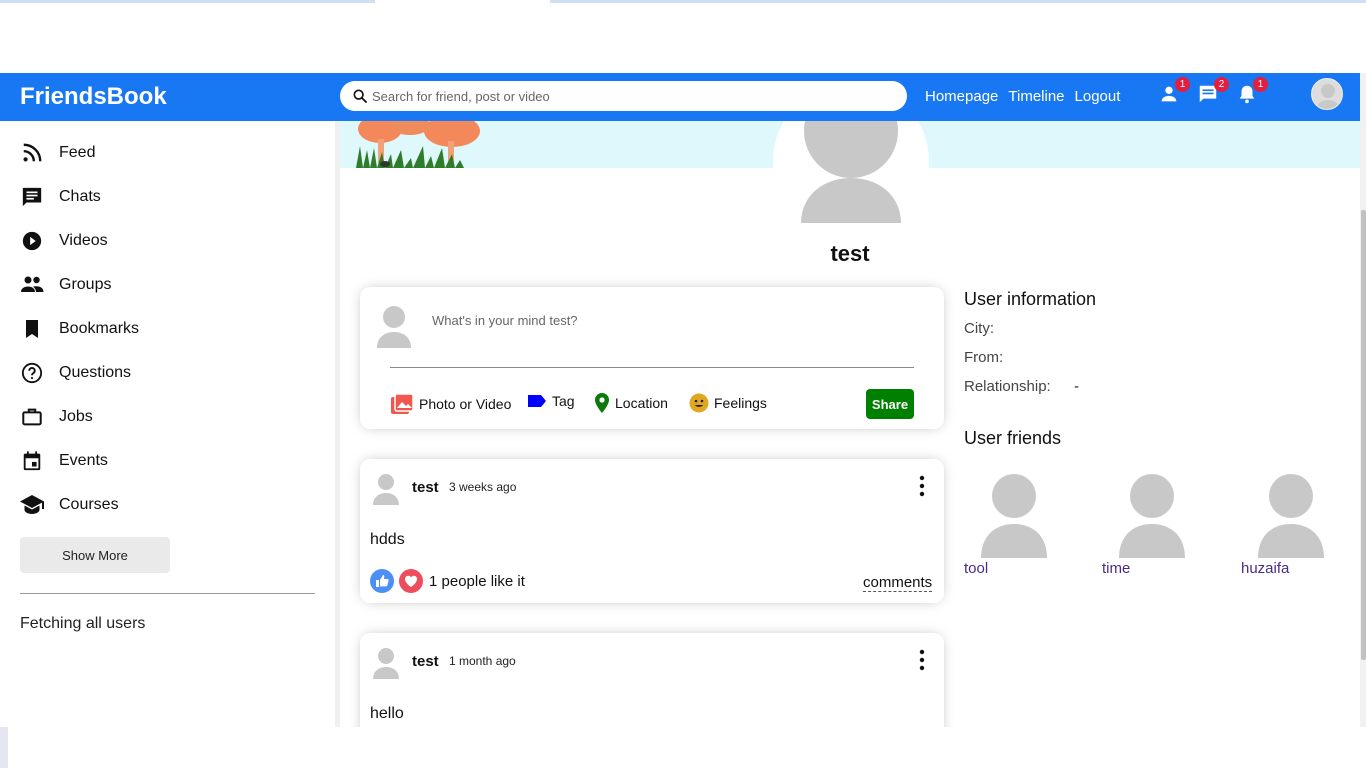 This screenshot has width=1366, height=768. What do you see at coordinates (672, 320) in the screenshot?
I see `share-text-input` at bounding box center [672, 320].